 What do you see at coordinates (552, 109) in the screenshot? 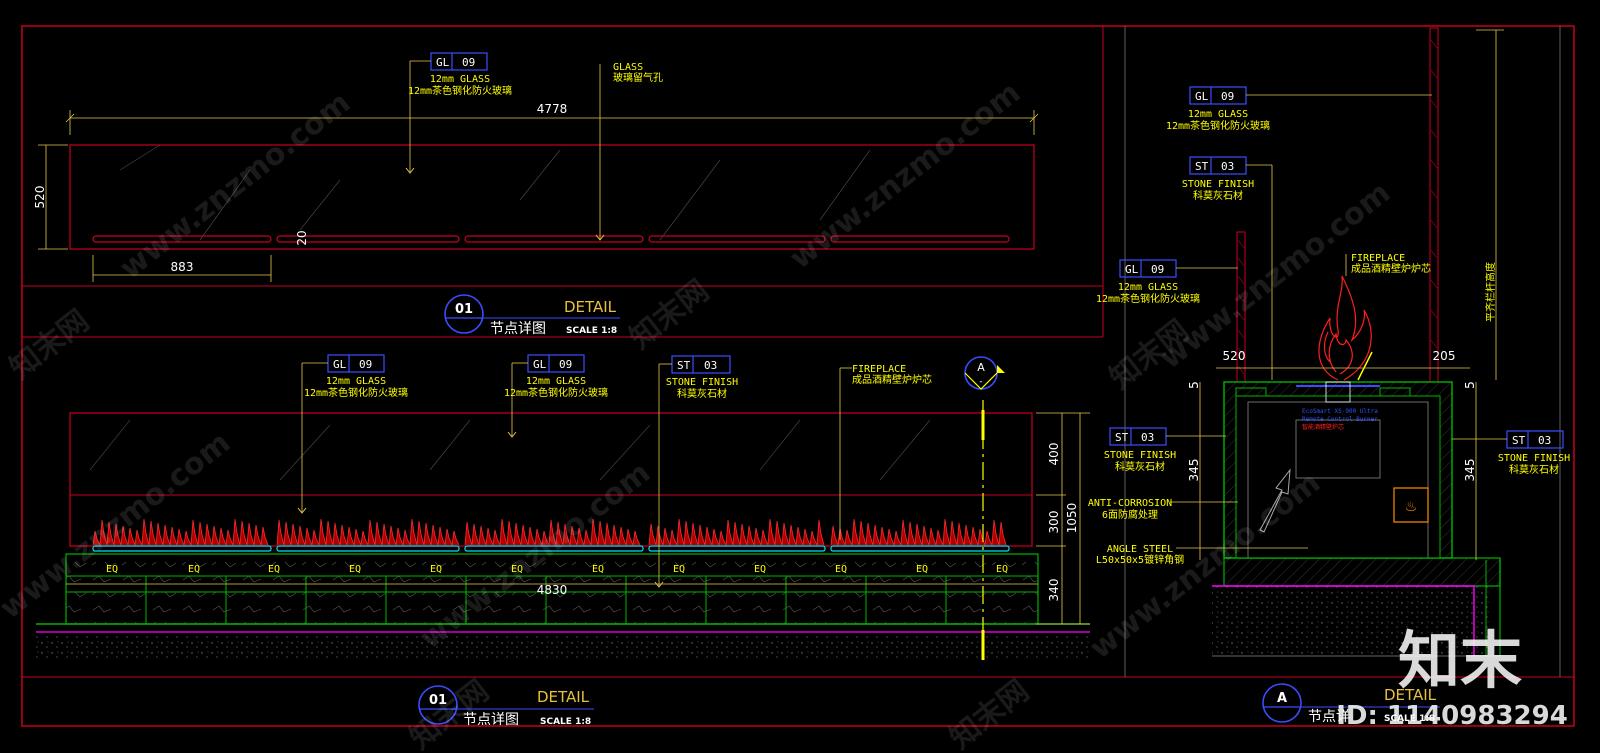
I see `dim-width: 4778` at bounding box center [552, 109].